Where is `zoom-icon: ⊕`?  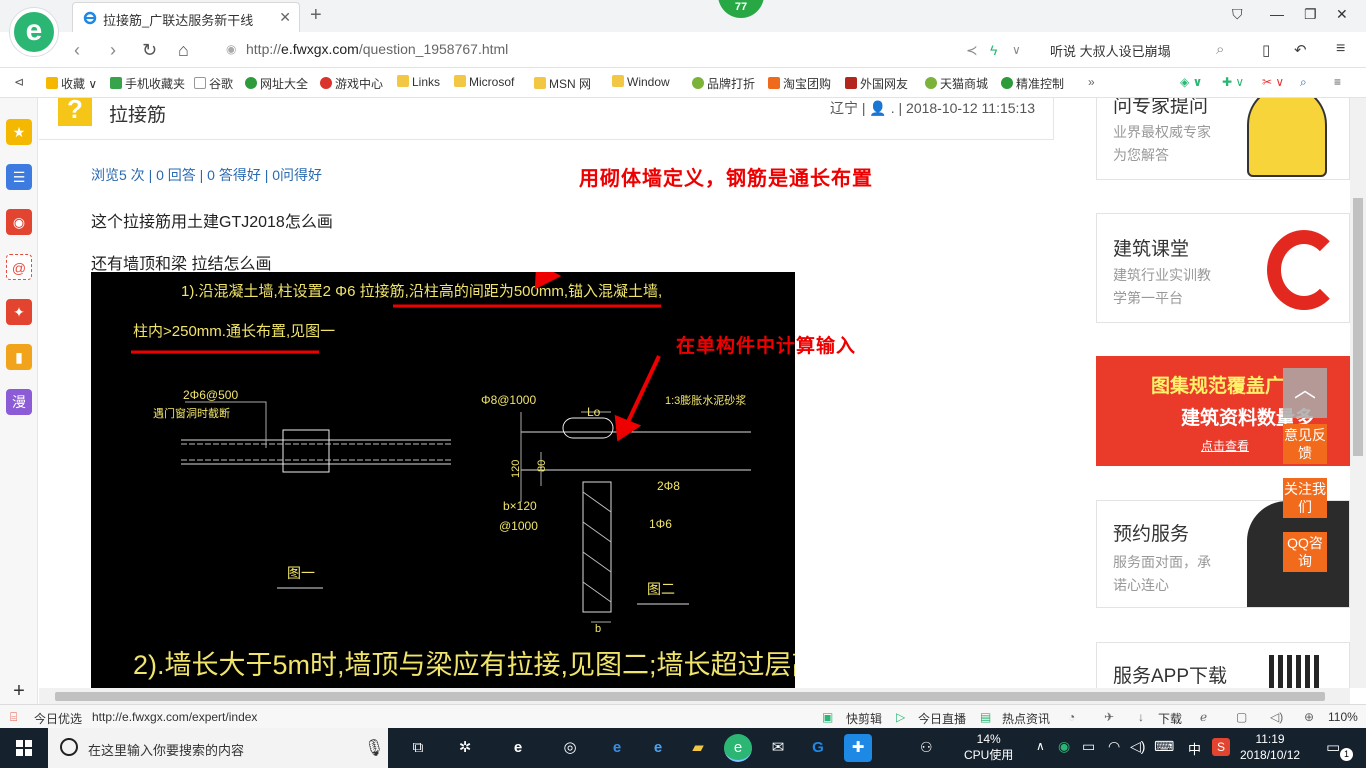
zoom-icon: ⊕ is located at coordinates (1309, 717).